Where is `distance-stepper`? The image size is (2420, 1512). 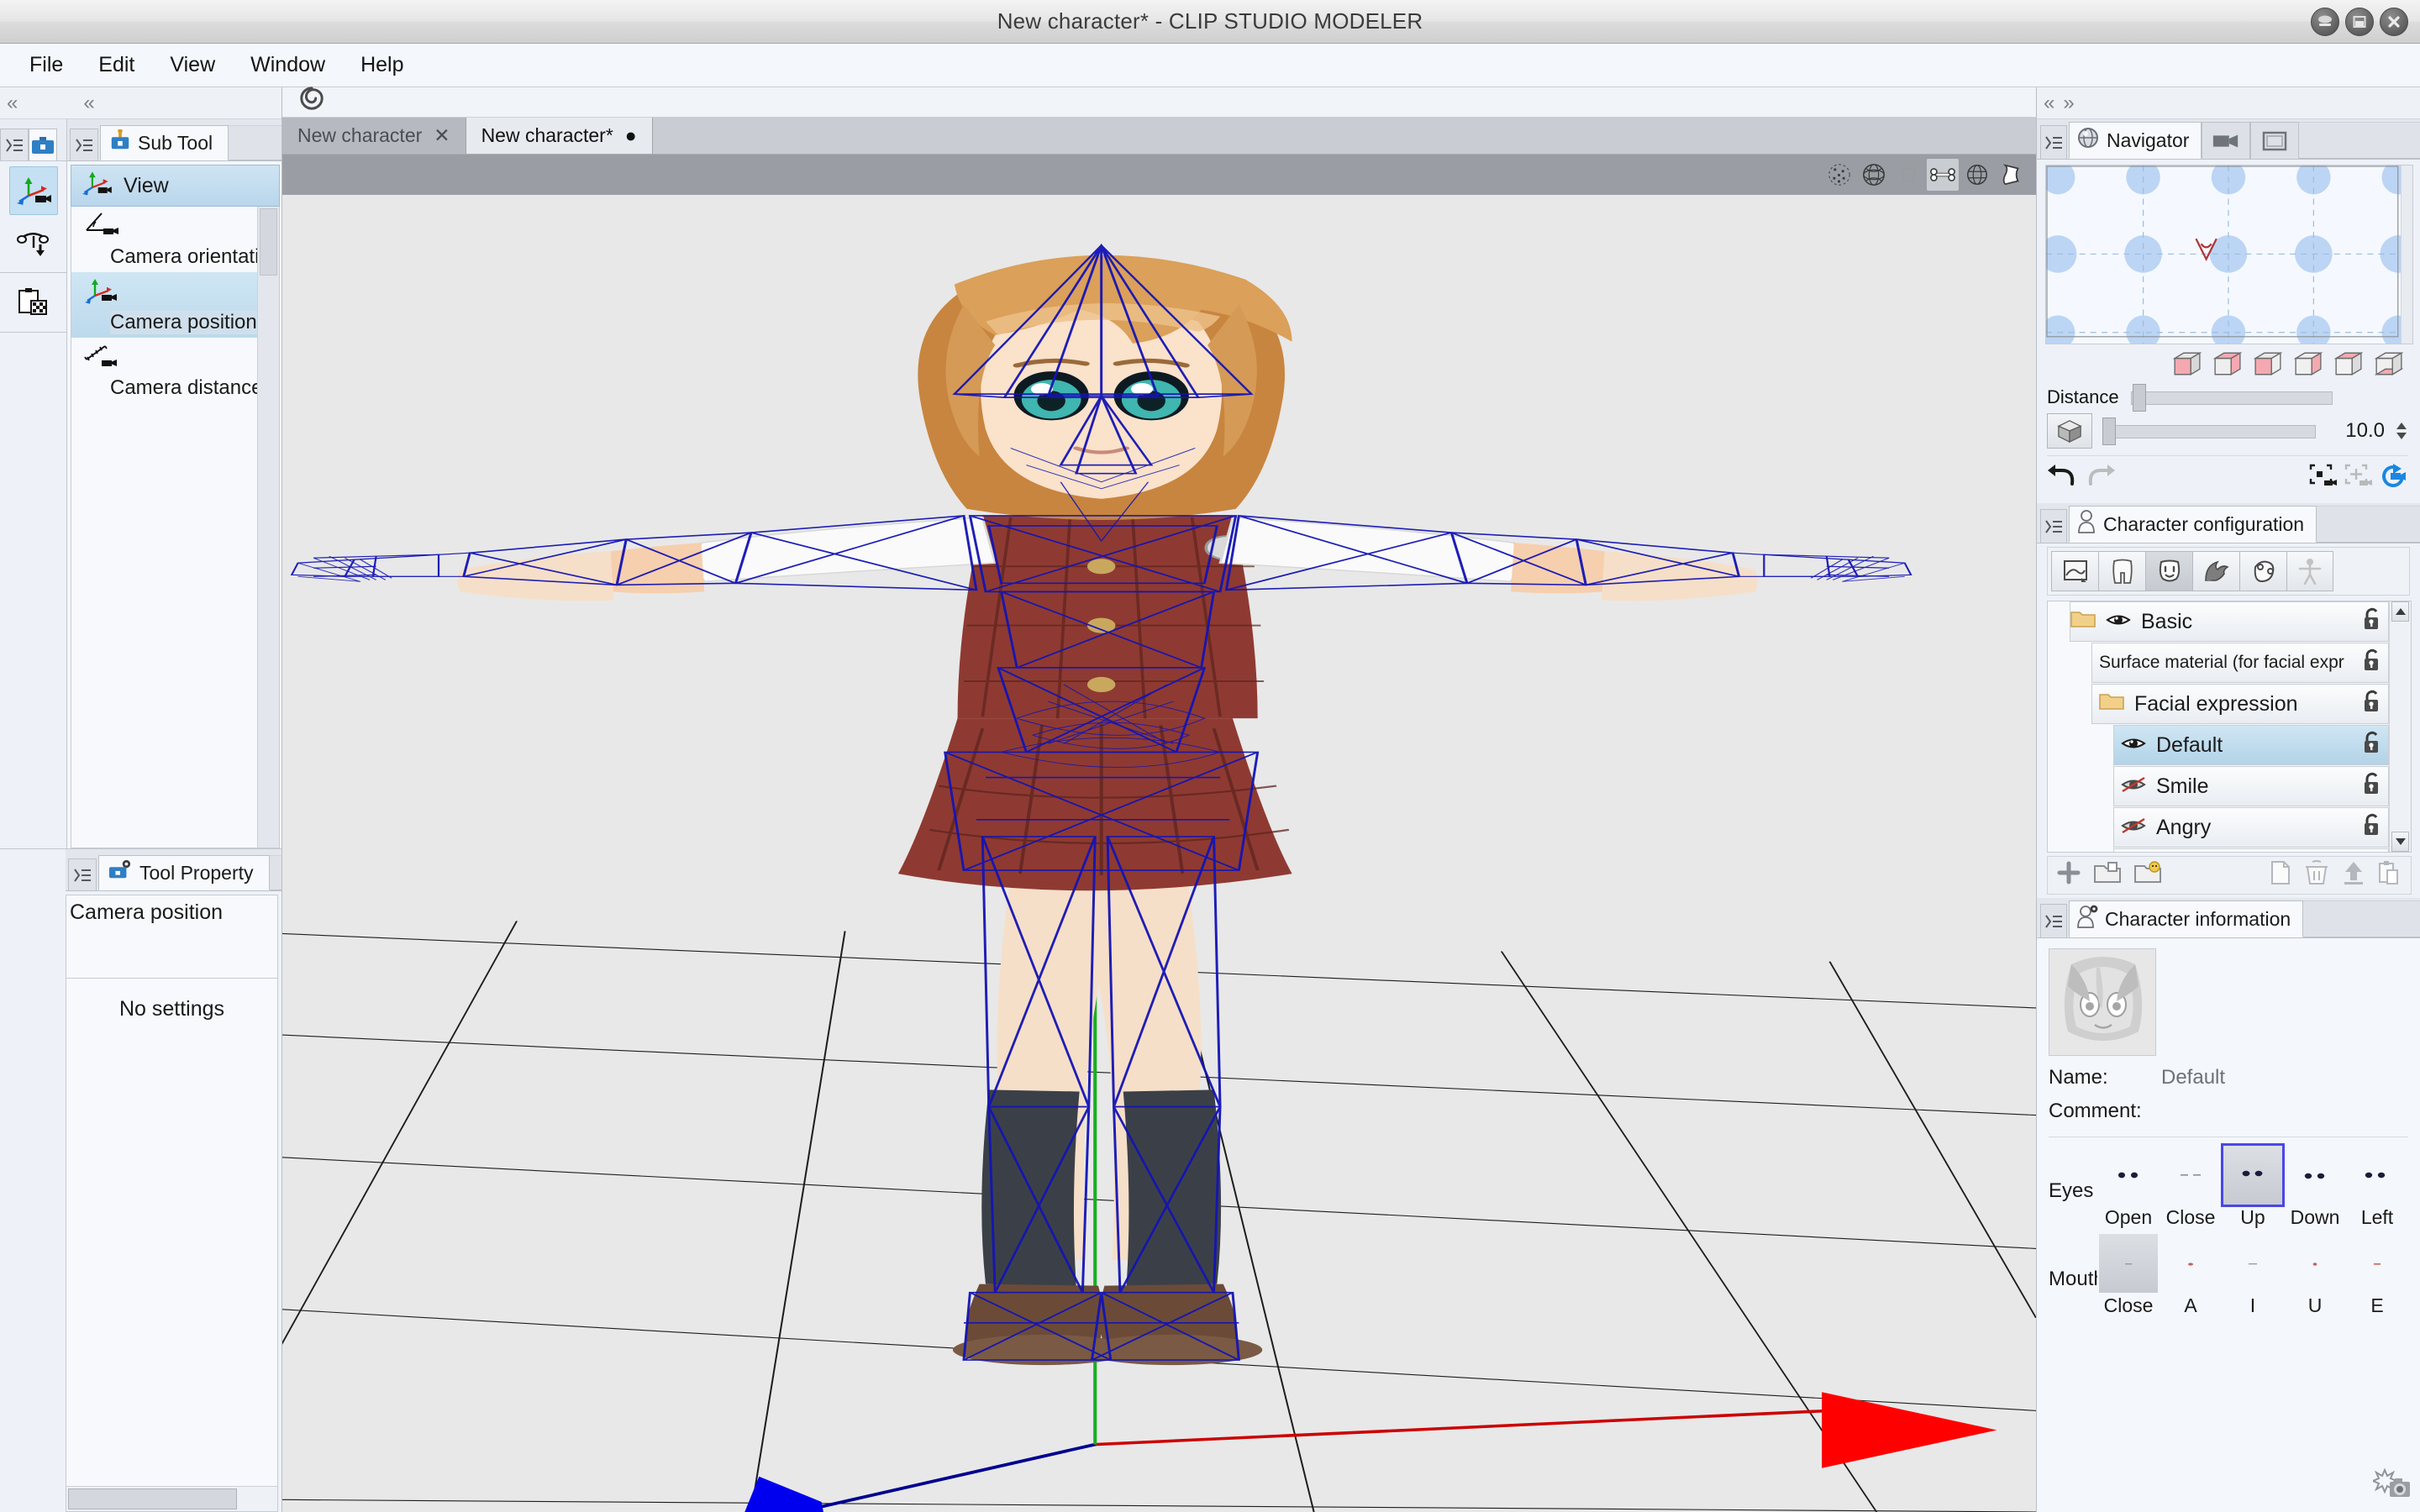
distance-stepper is located at coordinates (2401, 431).